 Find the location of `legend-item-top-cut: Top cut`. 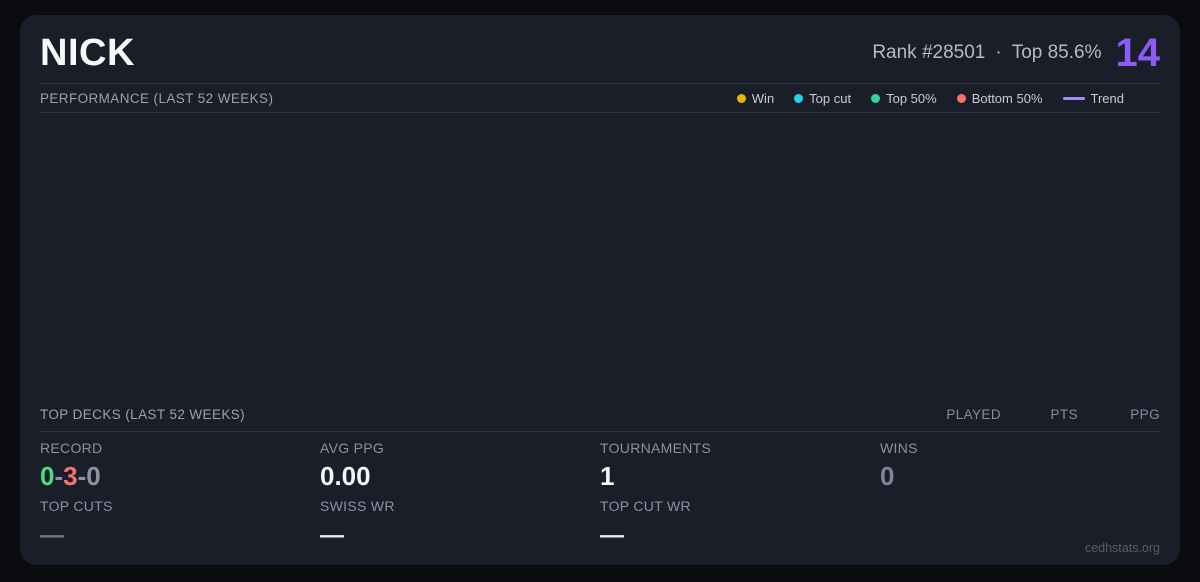

legend-item-top-cut: Top cut is located at coordinates (822, 98).